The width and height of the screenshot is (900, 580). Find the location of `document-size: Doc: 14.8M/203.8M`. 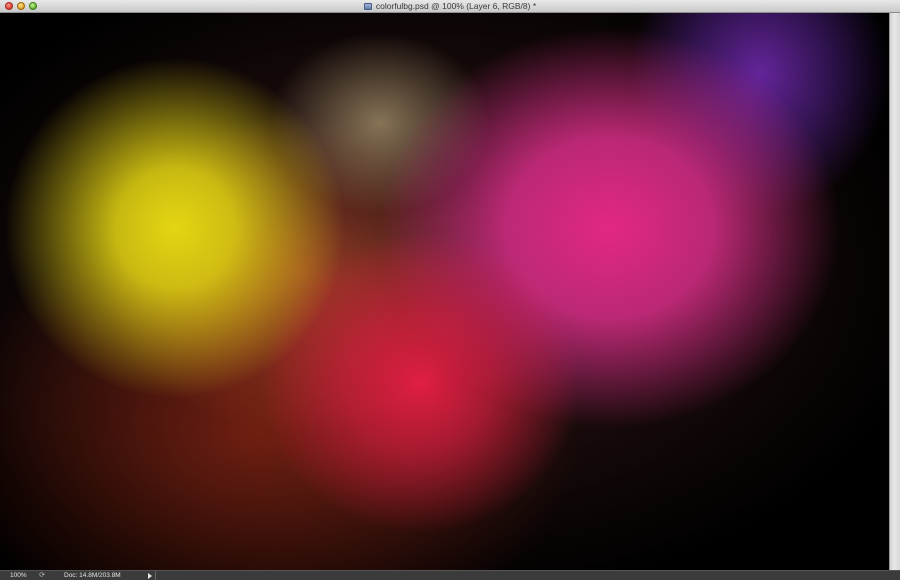

document-size: Doc: 14.8M/203.8M is located at coordinates (105, 575).